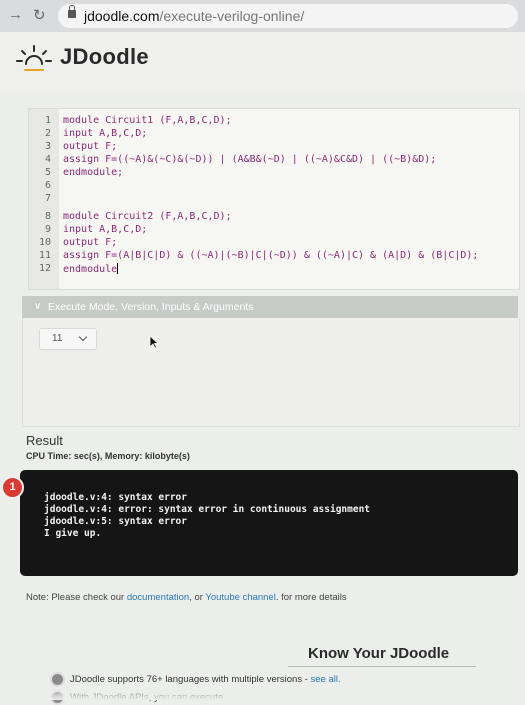  What do you see at coordinates (232, 16) in the screenshot?
I see `url-path: /execute-verilog-online/` at bounding box center [232, 16].